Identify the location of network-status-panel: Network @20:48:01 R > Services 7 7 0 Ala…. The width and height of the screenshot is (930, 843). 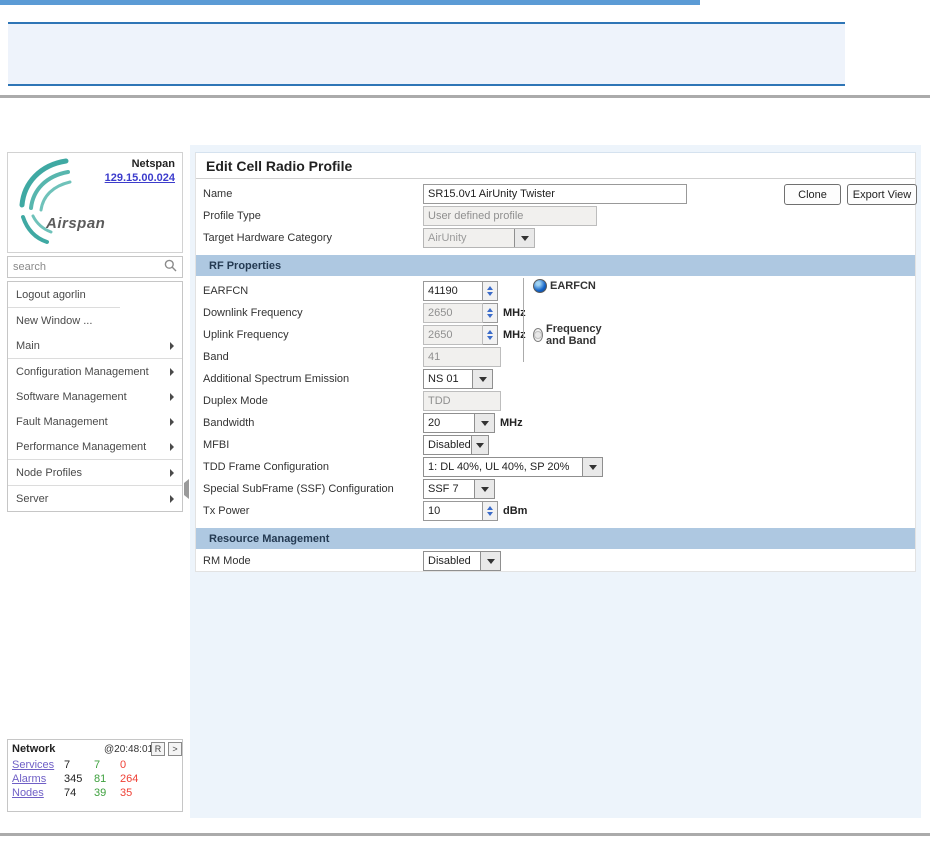
(95, 775).